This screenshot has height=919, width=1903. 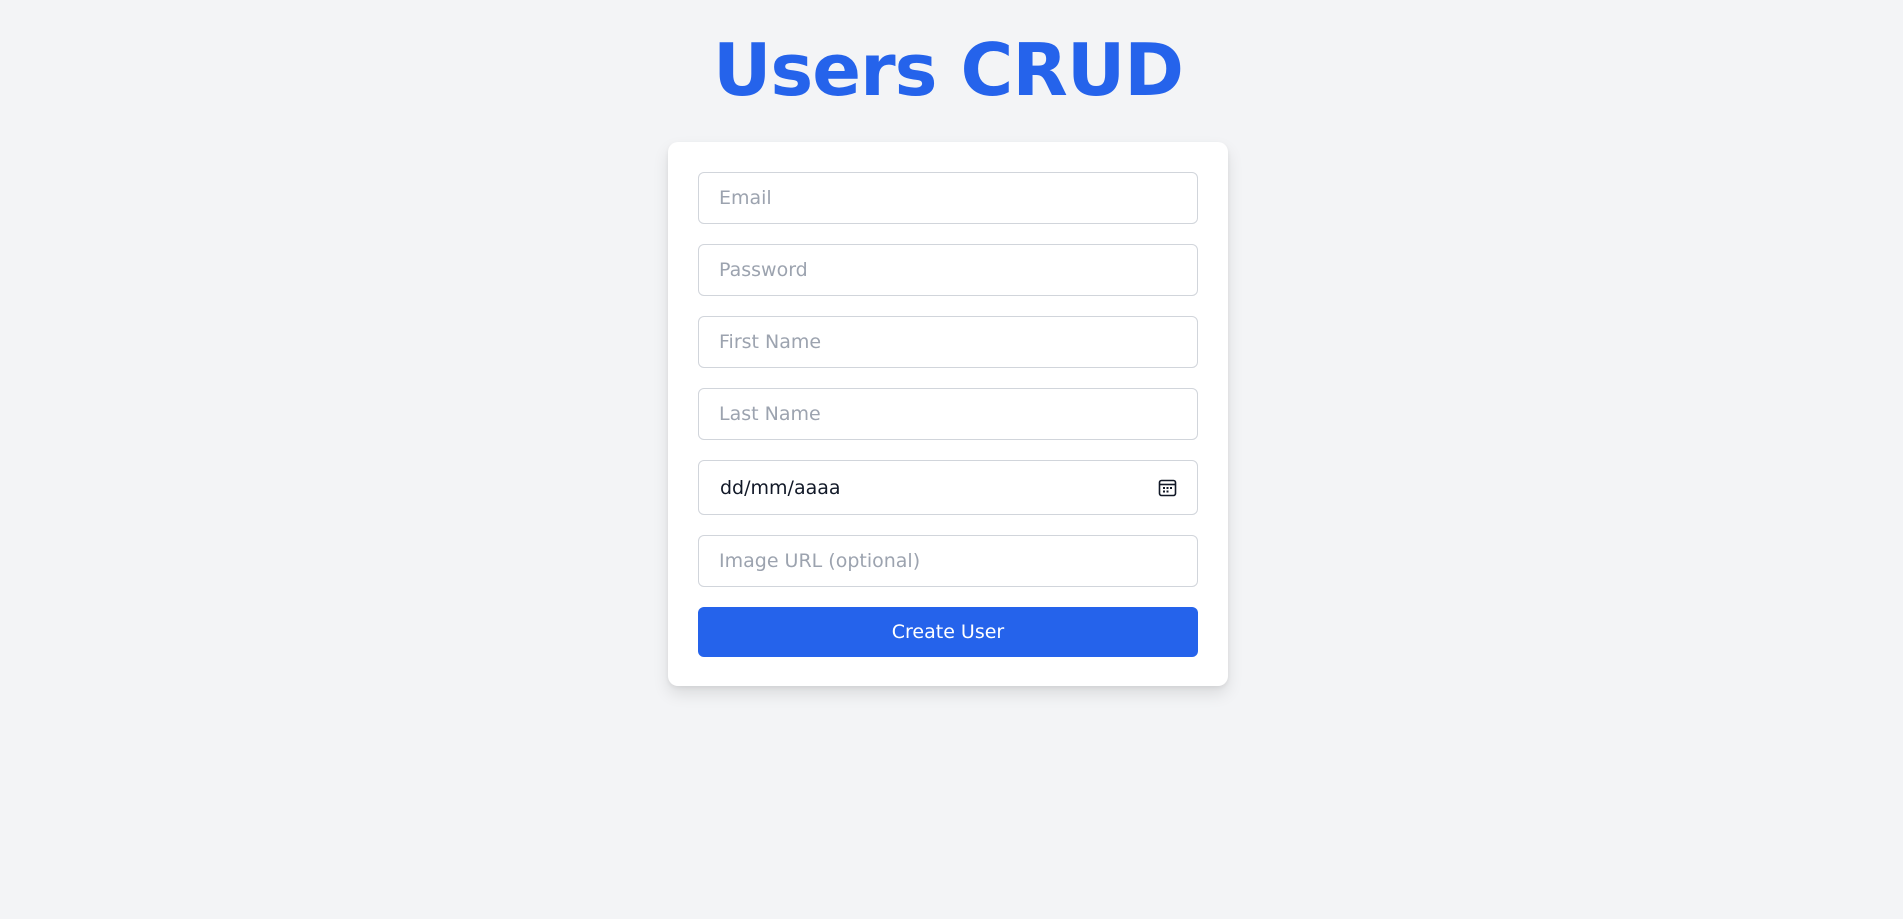 I want to click on birth-date-field: dd/mm/aaaa, so click(x=948, y=487).